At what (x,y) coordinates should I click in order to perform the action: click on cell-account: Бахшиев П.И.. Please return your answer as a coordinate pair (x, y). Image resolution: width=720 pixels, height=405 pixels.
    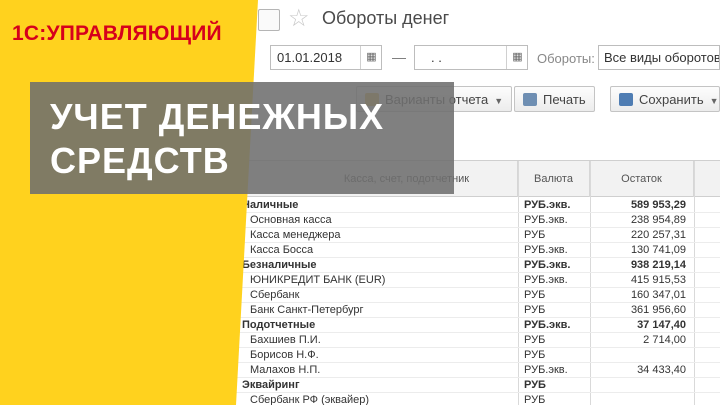
    Looking at the image, I should click on (285, 340).